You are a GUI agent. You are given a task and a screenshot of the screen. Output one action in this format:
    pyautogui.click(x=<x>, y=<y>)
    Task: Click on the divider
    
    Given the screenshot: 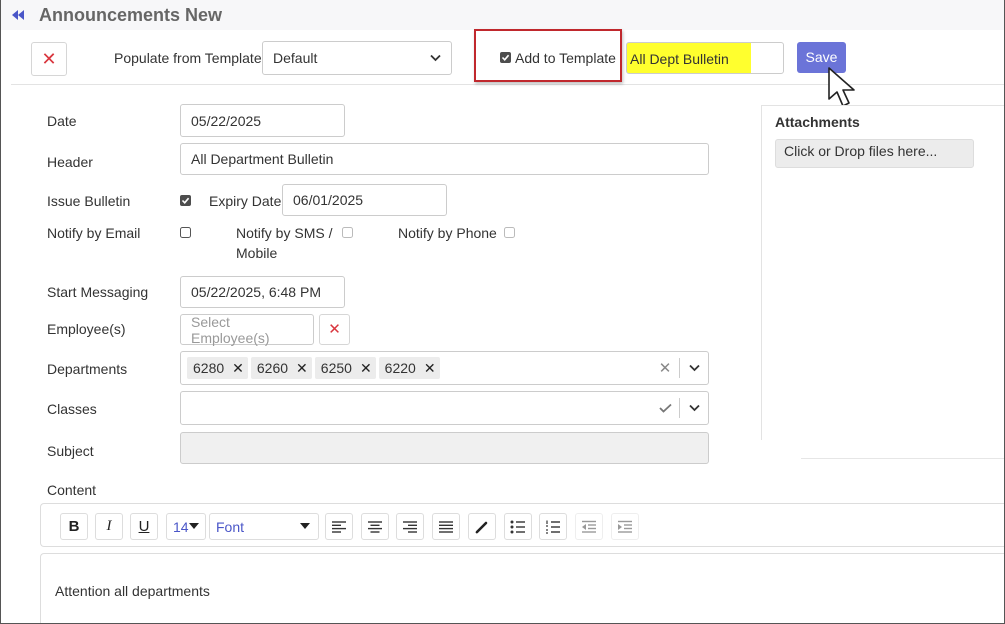 What is the action you would take?
    pyautogui.click(x=902, y=458)
    